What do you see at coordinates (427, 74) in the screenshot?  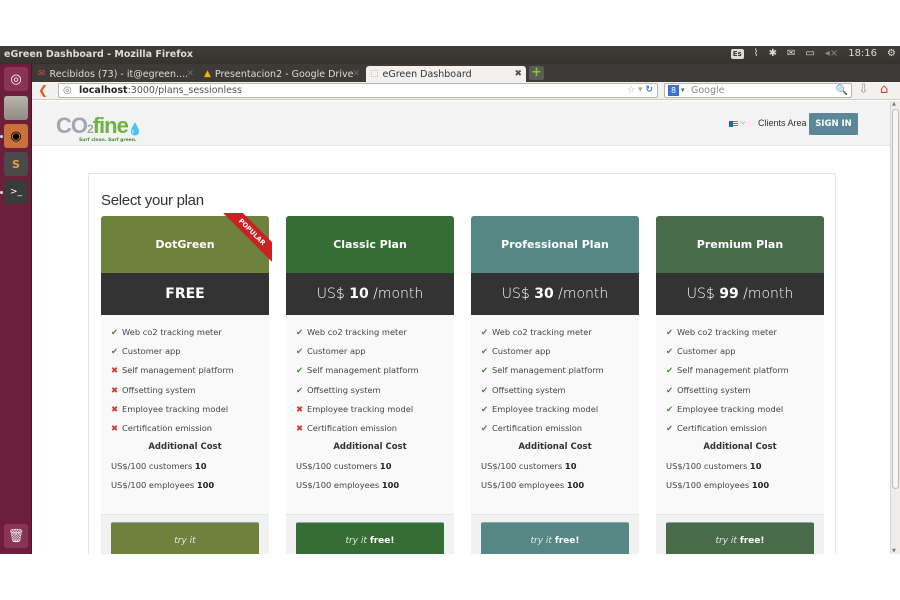 I see `tab-label: eGreen Dashboard` at bounding box center [427, 74].